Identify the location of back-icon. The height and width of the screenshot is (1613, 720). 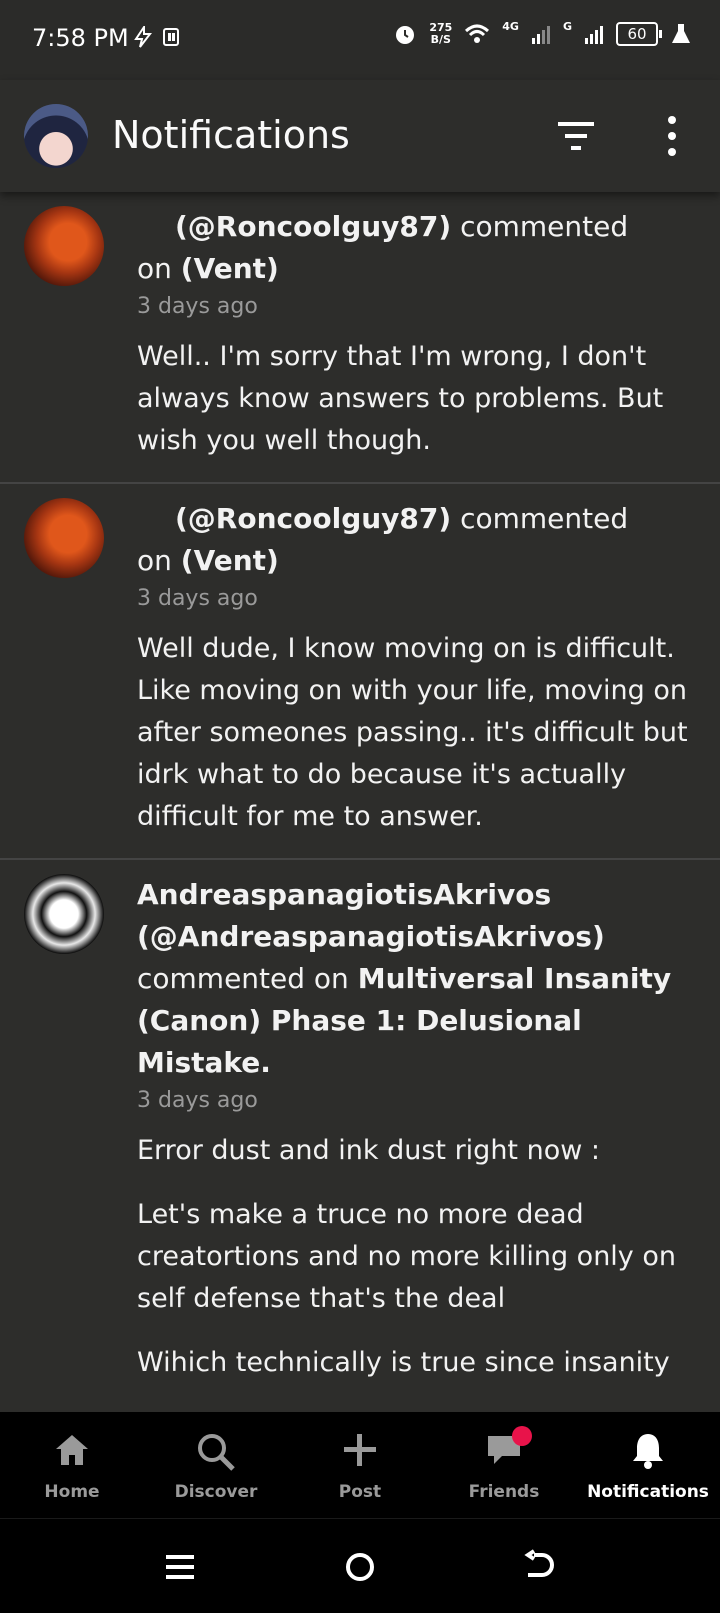
(539, 1563).